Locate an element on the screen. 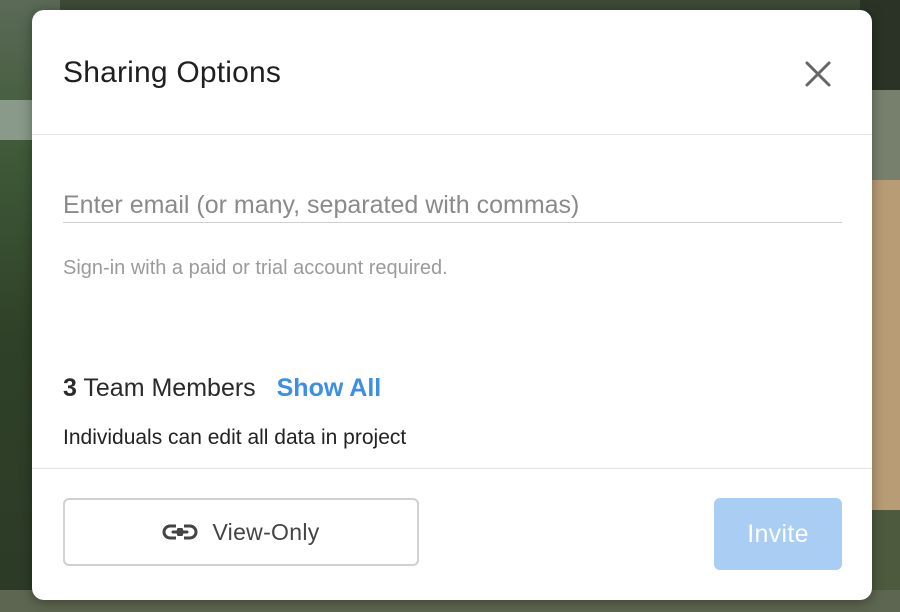 The image size is (900, 612). team-label: Team Members is located at coordinates (169, 388).